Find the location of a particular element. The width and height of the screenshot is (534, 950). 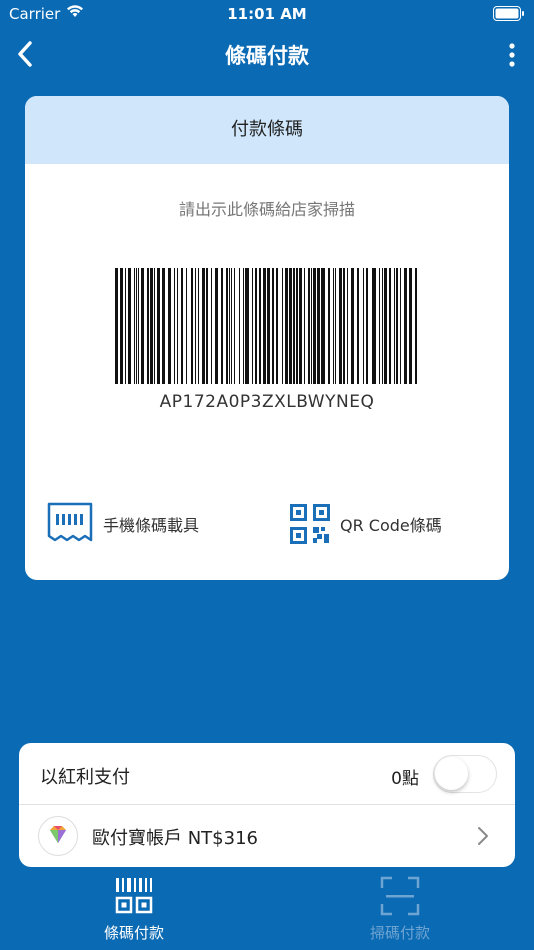

status-bar: Carrier 11:01 AM is located at coordinates (267, 14).